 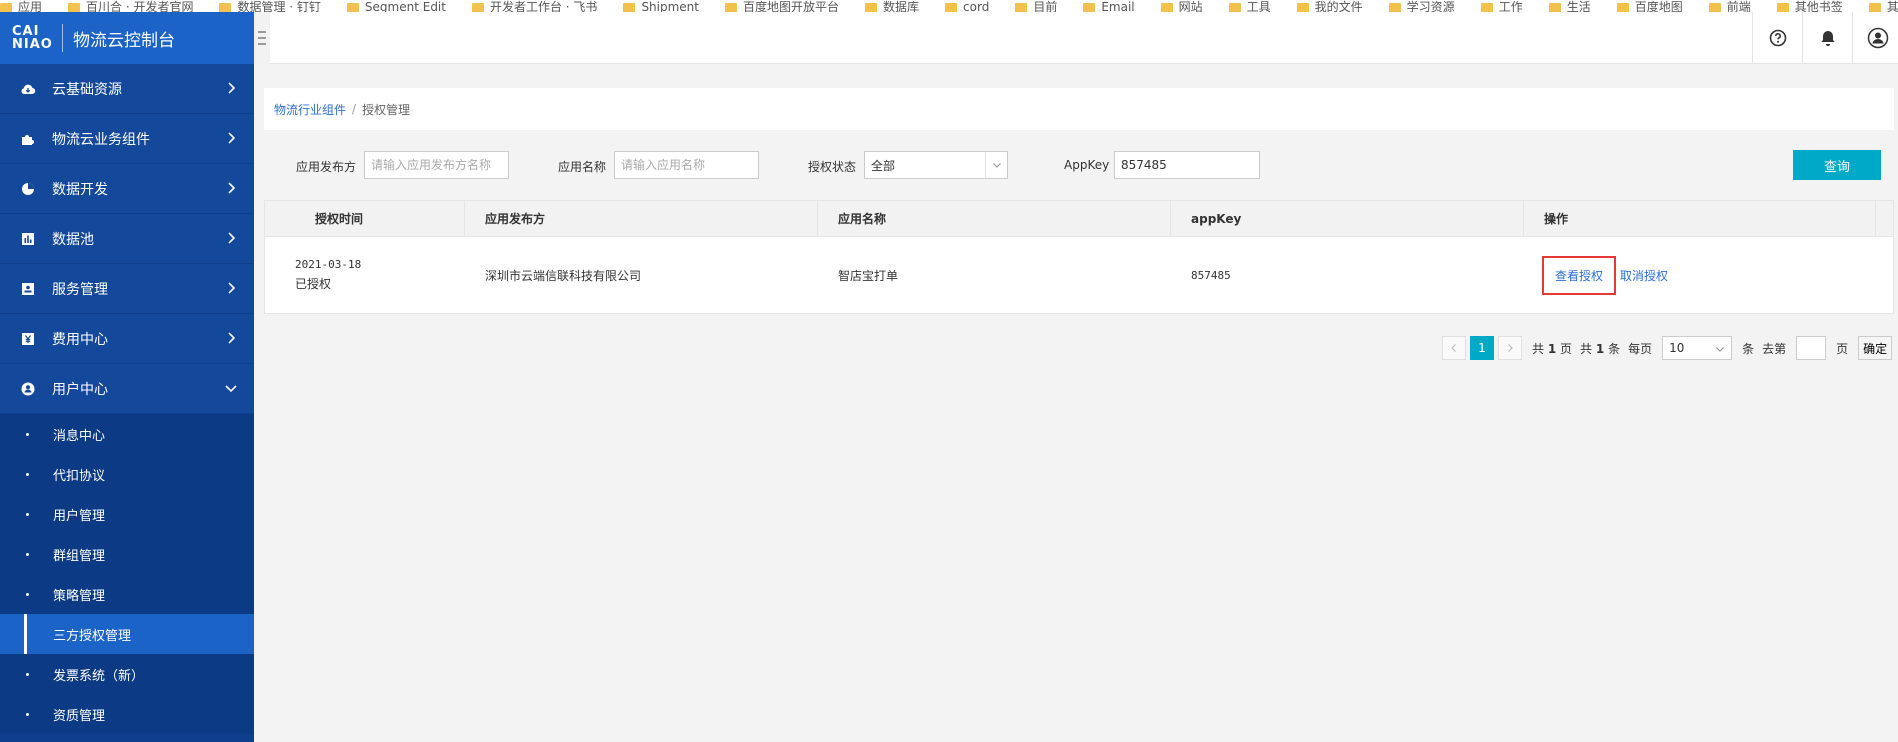 I want to click on chevron-left-icon, so click(x=1453, y=348).